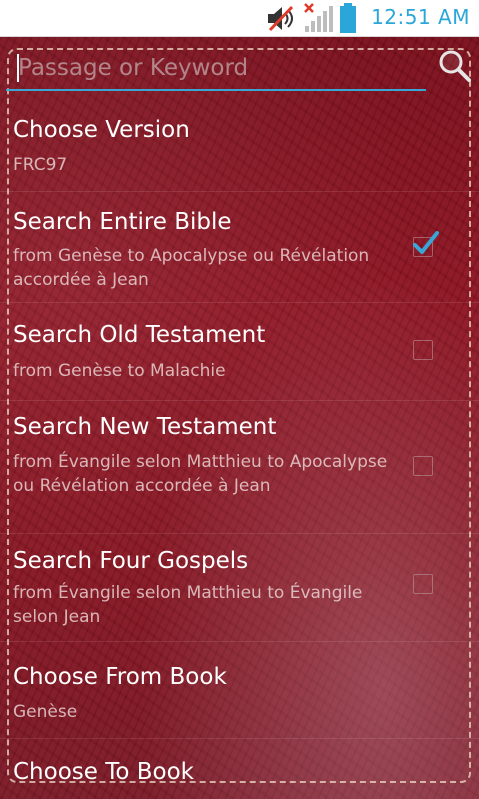 The width and height of the screenshot is (479, 799). Describe the element at coordinates (281, 18) in the screenshot. I see `speaker-muted-icon` at that location.